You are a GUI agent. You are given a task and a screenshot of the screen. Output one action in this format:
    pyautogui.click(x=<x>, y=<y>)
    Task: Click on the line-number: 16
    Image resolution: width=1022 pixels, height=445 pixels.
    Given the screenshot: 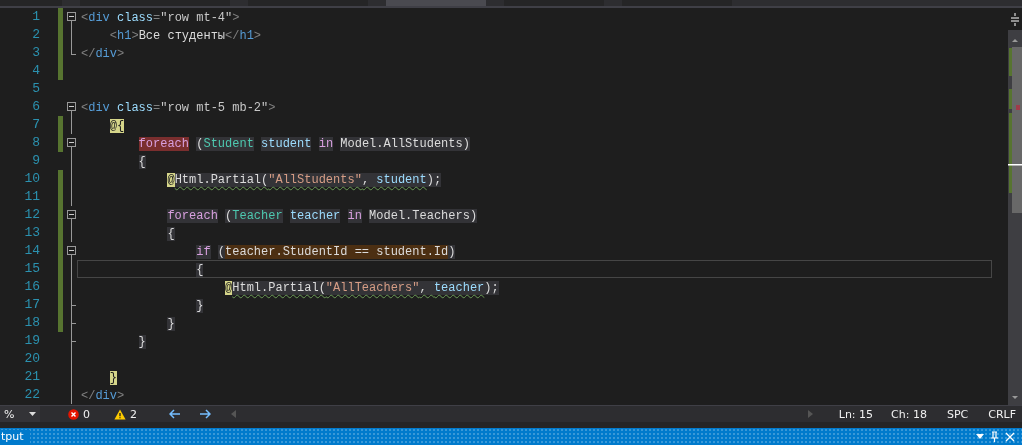 What is the action you would take?
    pyautogui.click(x=32, y=287)
    